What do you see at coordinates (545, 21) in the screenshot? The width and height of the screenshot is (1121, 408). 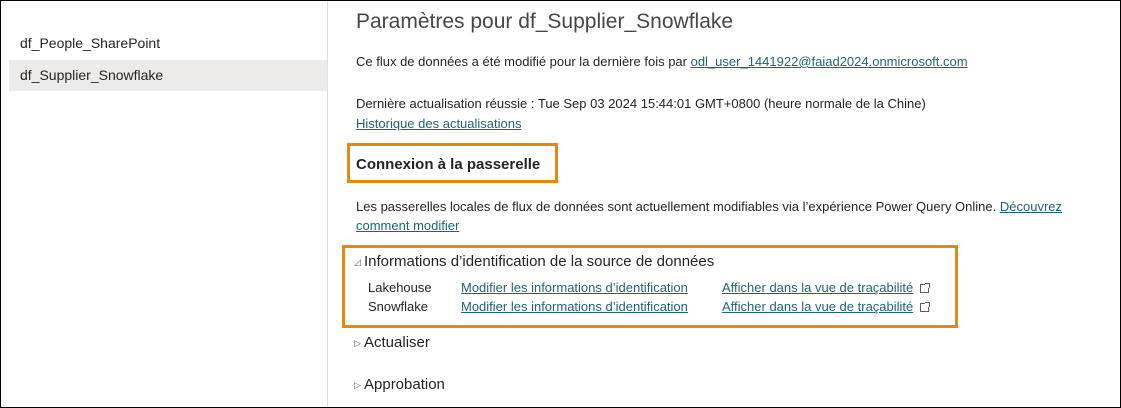 I see `page-title: Paramètres pour df_Supplier_Snowflake` at bounding box center [545, 21].